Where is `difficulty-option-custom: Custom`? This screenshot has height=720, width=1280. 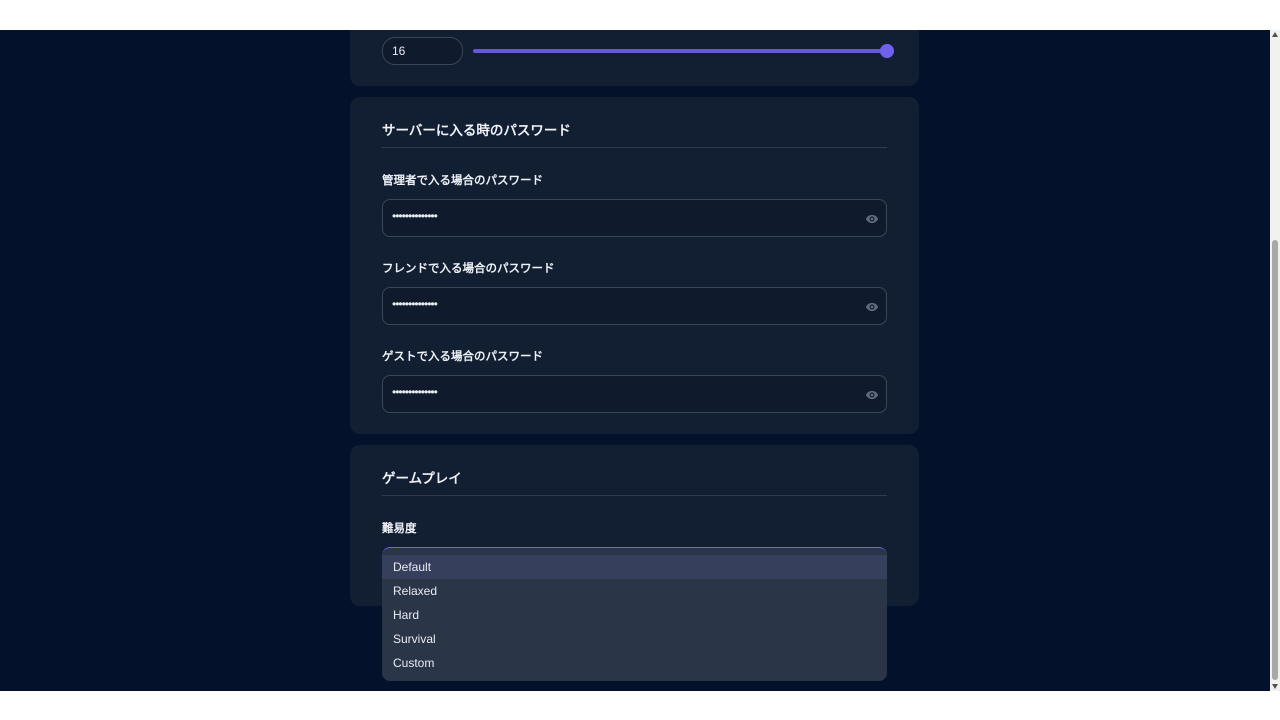 difficulty-option-custom: Custom is located at coordinates (634, 663).